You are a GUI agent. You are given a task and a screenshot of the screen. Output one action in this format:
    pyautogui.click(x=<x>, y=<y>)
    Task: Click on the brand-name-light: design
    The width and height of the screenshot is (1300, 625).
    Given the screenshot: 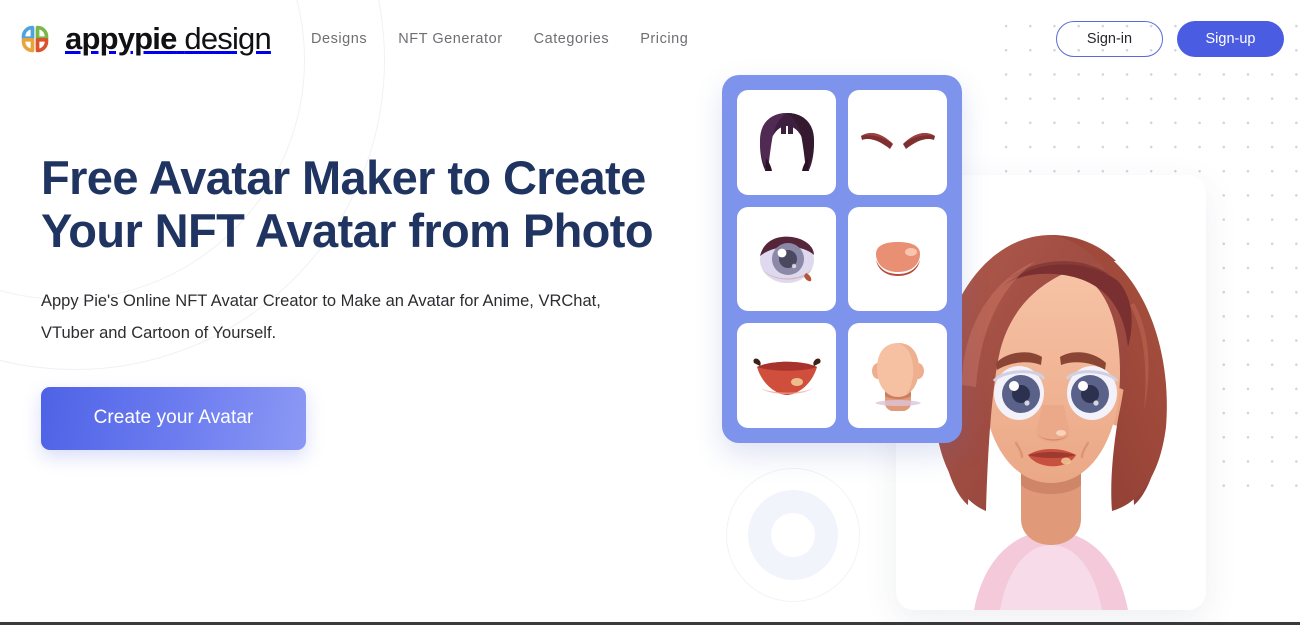 What is the action you would take?
    pyautogui.click(x=227, y=38)
    